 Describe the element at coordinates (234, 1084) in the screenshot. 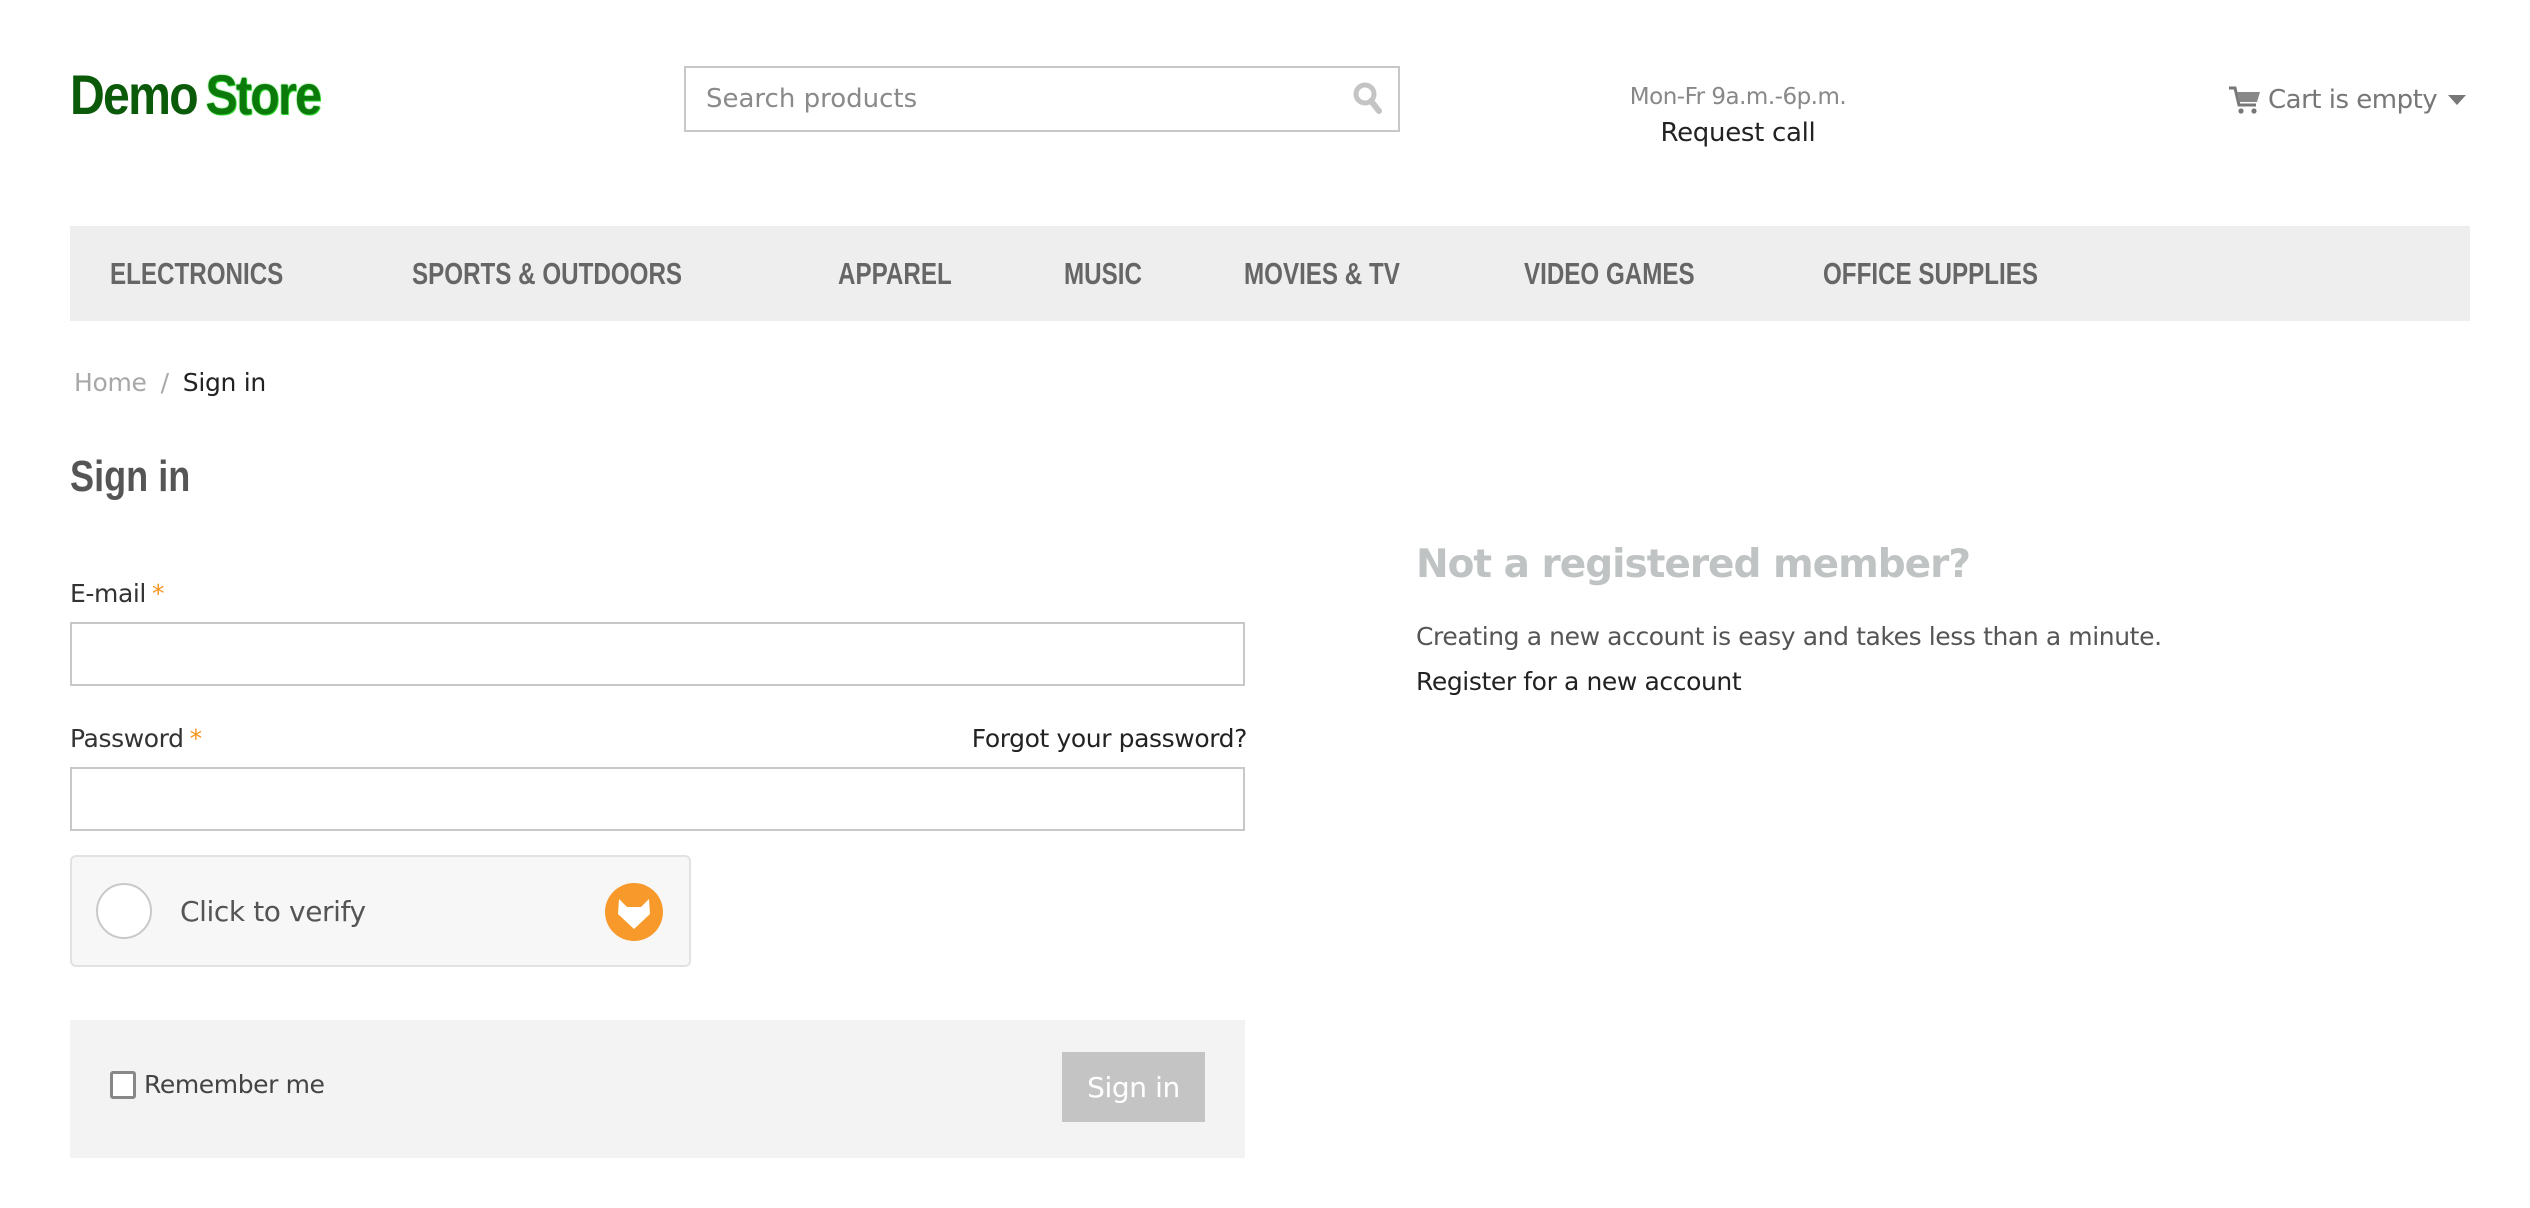

I see `remember-me-label: Remember me` at that location.